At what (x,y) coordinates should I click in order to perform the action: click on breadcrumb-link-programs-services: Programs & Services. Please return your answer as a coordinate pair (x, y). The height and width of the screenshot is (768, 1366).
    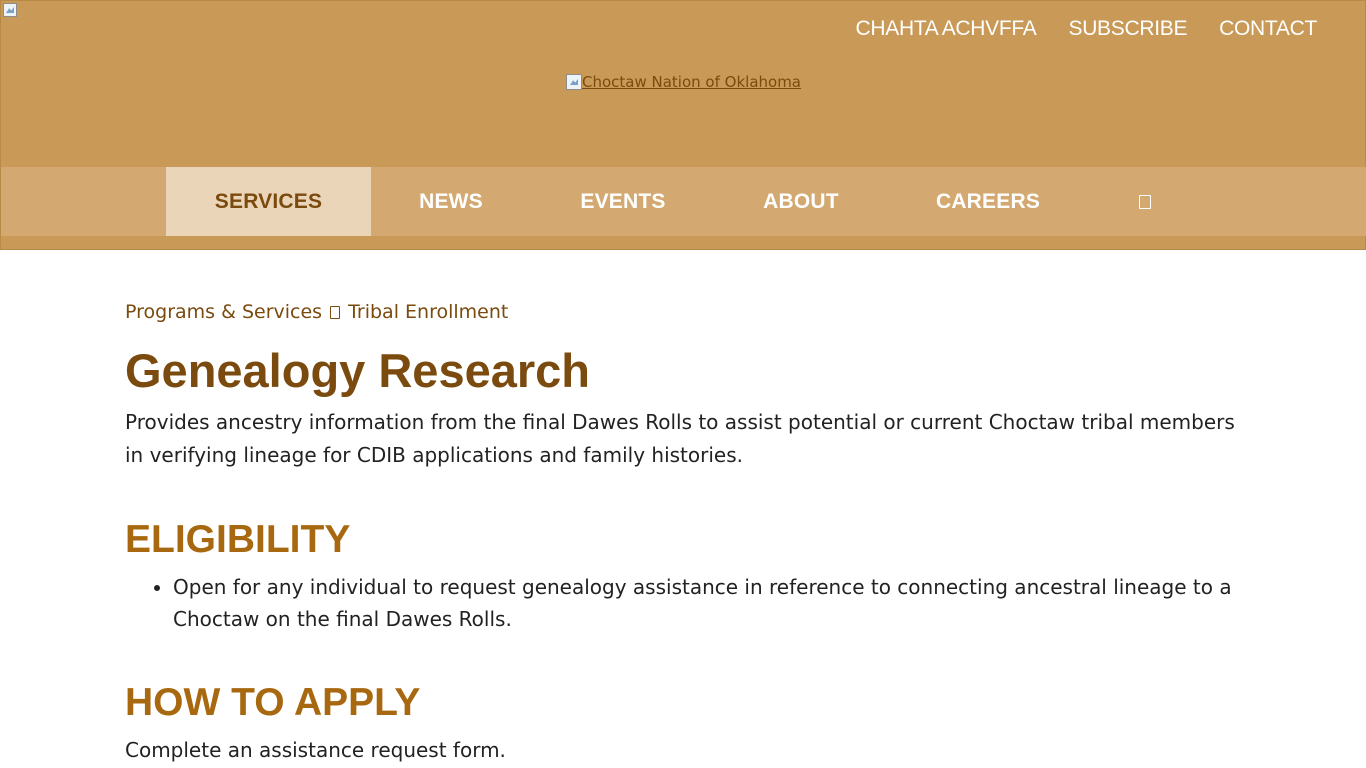
    Looking at the image, I should click on (223, 312).